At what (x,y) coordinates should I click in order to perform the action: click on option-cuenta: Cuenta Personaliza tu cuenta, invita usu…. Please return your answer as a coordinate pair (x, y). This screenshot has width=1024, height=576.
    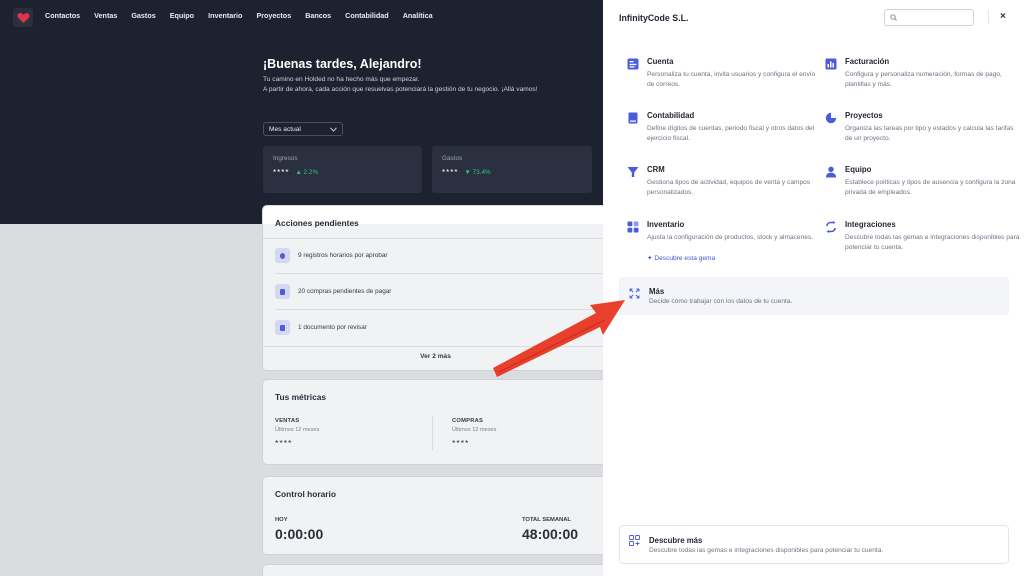
    Looking at the image, I should click on (722, 75).